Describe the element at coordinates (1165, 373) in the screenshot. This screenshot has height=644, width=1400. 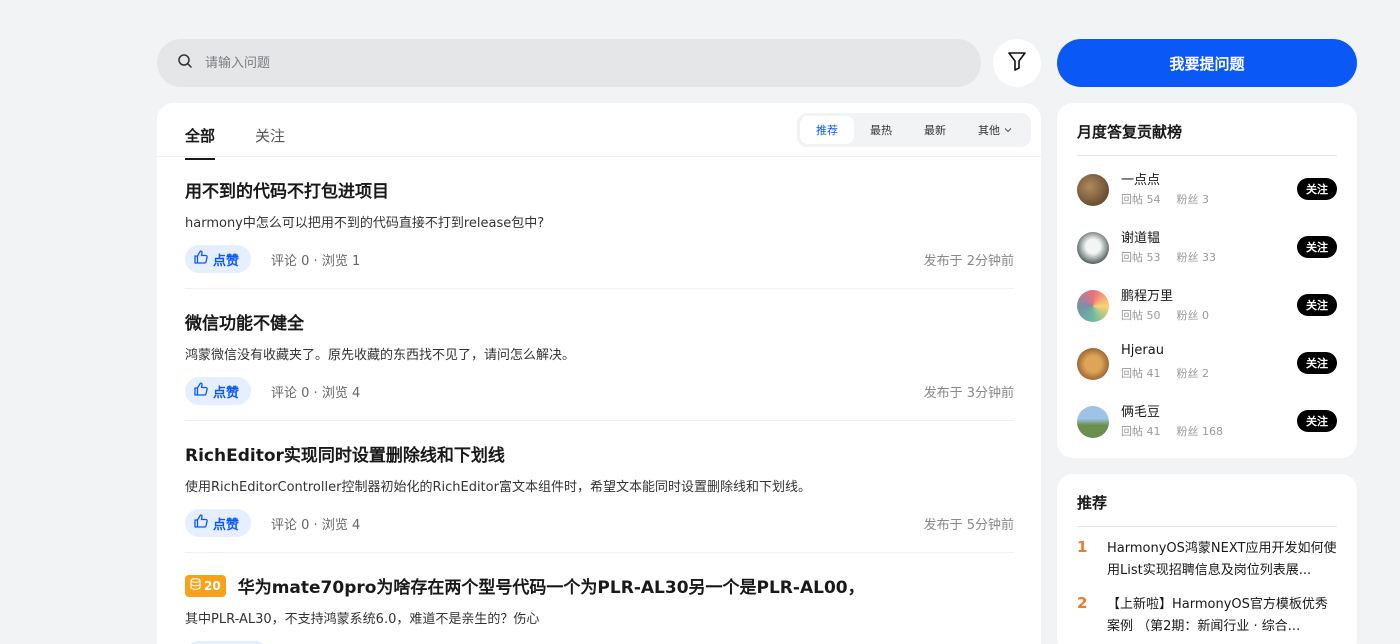
I see `user-stats: 回帖 41 粉丝 2` at that location.